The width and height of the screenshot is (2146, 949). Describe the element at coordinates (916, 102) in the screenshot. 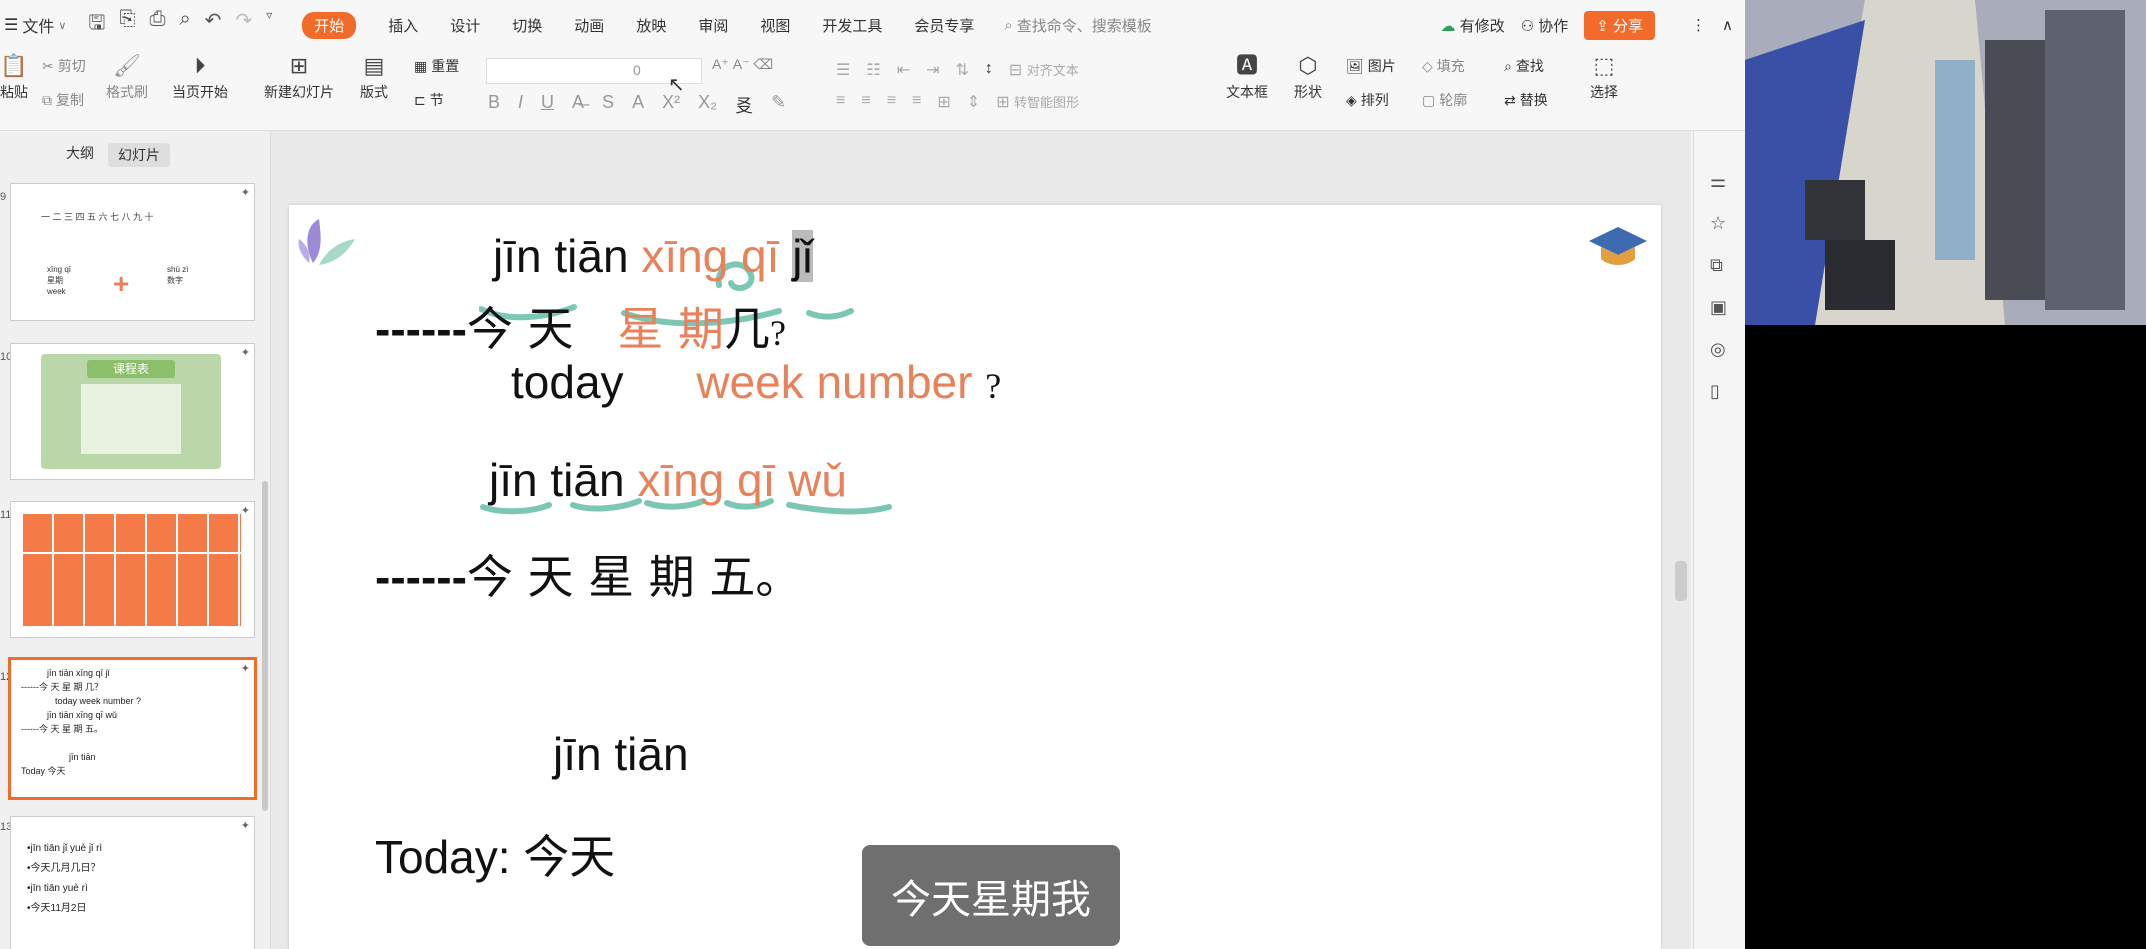

I see `justify-icon: ≡` at that location.